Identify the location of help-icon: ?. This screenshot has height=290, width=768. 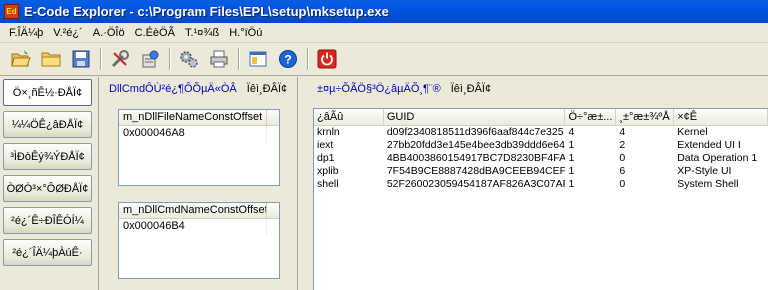
(288, 59).